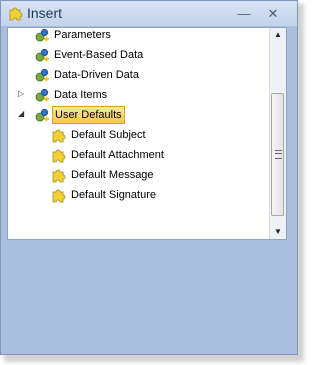 This screenshot has height=365, width=320. Describe the element at coordinates (96, 75) in the screenshot. I see `tree-item-label: Data-Driven Data` at that location.